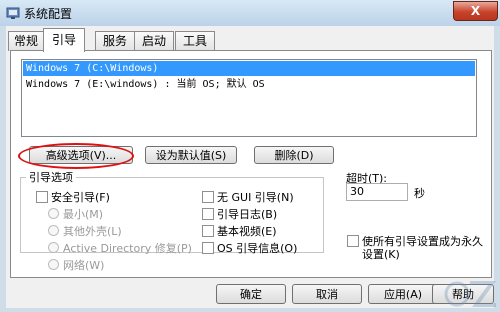 The height and width of the screenshot is (312, 500). What do you see at coordinates (92, 231) in the screenshot?
I see `alternate-shell-label: 其他外壳(L)` at bounding box center [92, 231].